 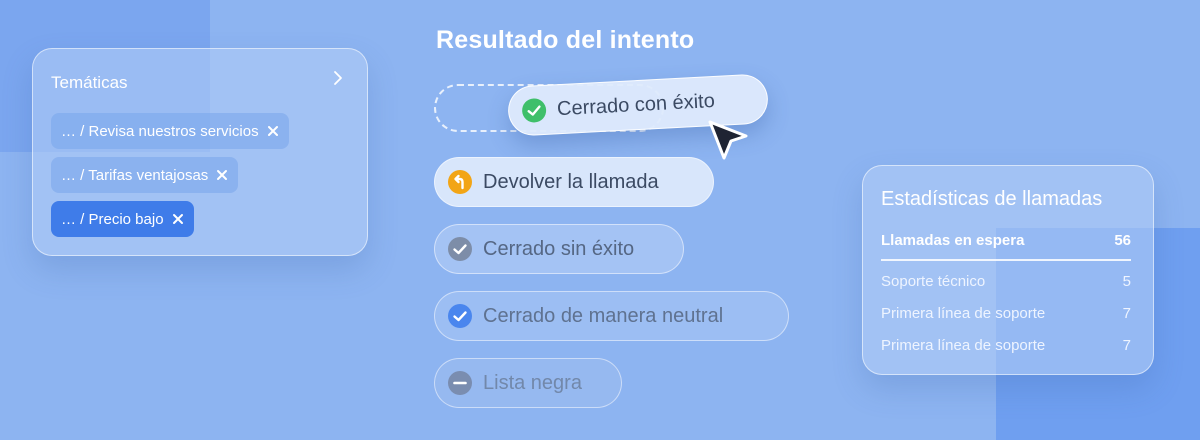 I want to click on chevron-right-icon, so click(x=338, y=78).